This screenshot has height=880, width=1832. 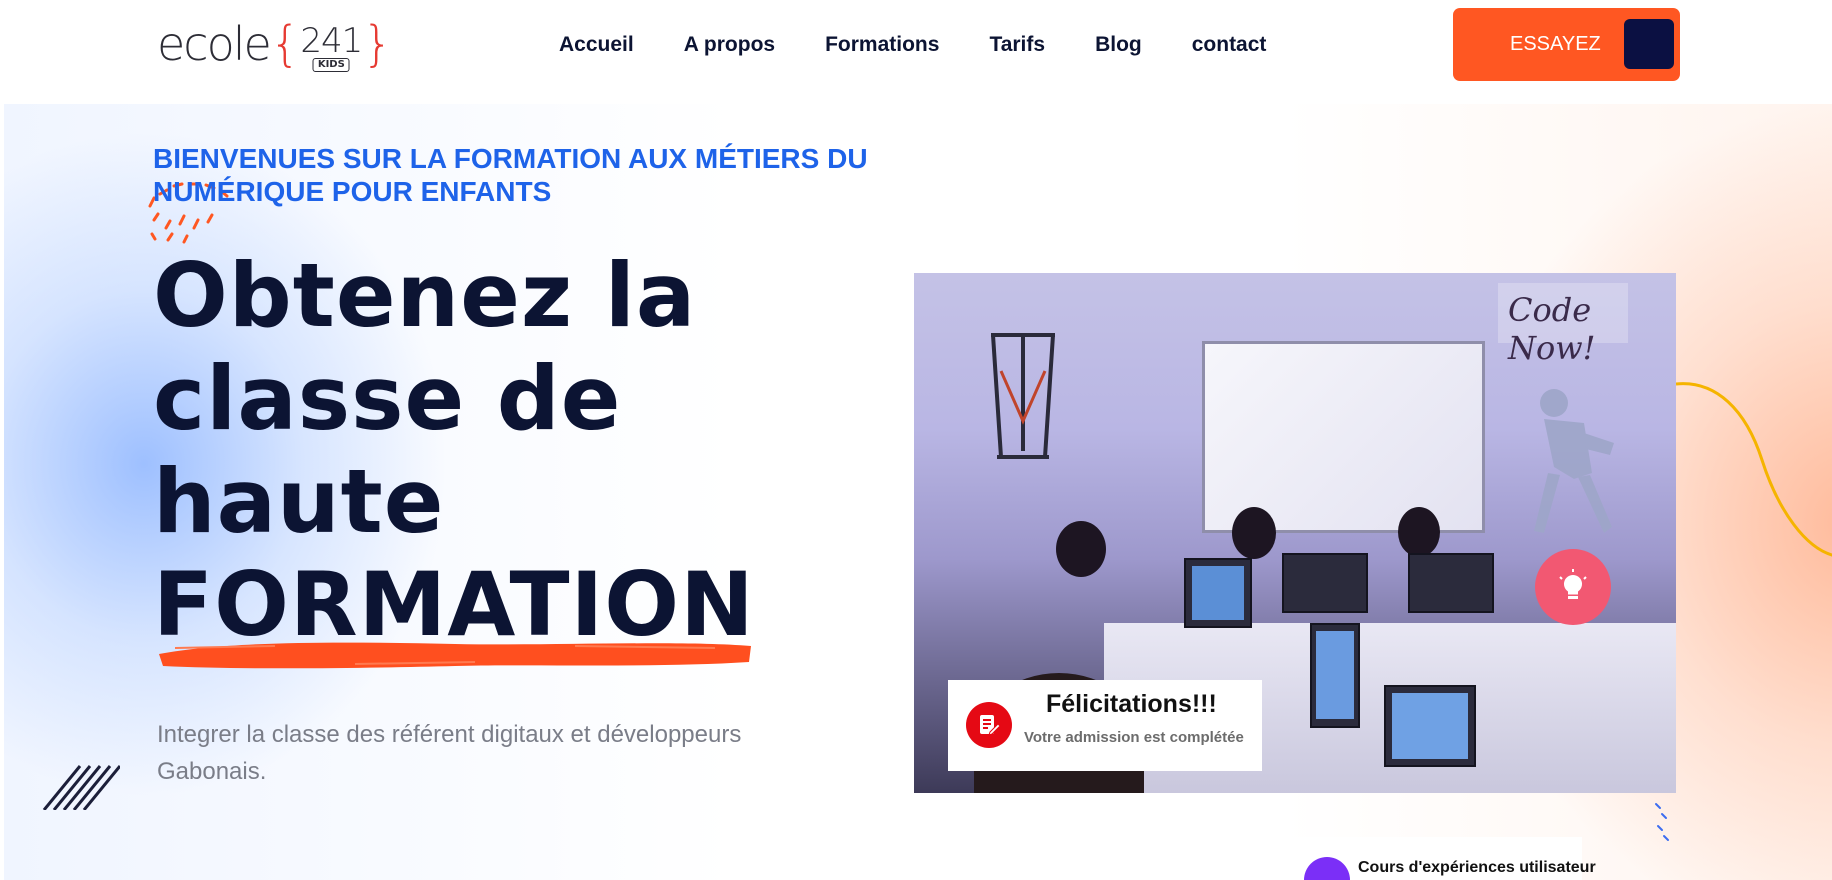 I want to click on logo-kids-badge: KIDS, so click(x=331, y=65).